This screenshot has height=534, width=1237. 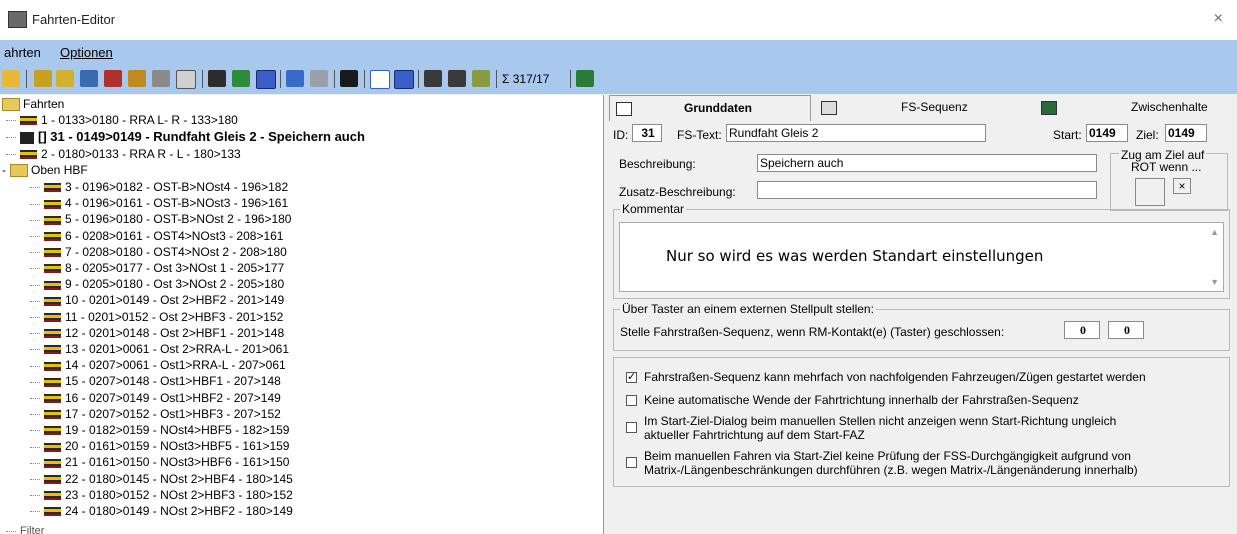 I want to click on title-bar: Fahrten-Editor ×, so click(x=618, y=20).